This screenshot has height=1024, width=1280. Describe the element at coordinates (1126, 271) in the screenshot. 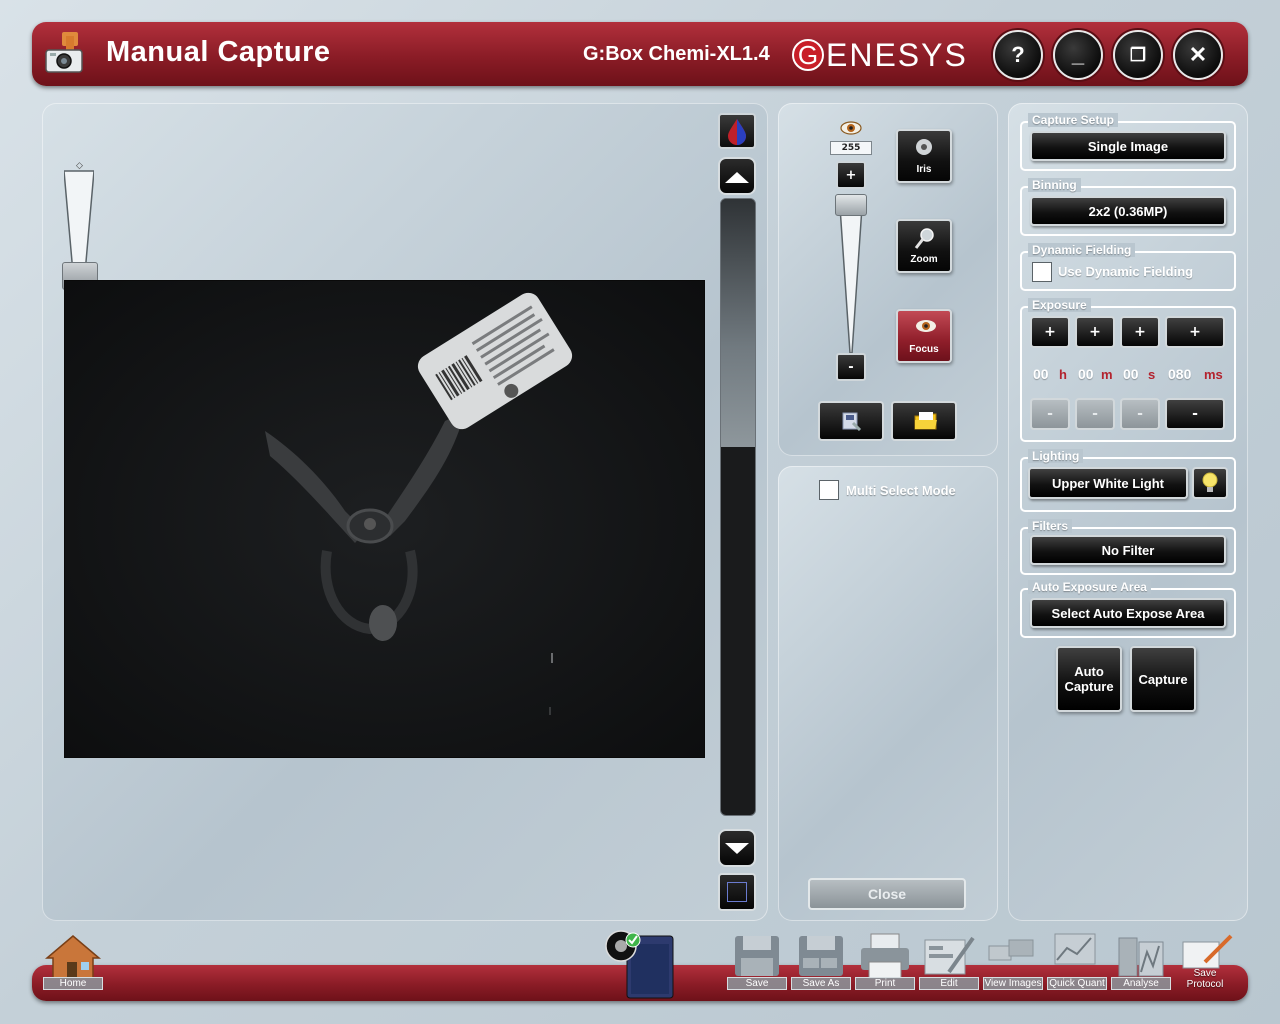

I see `dynamic-fielding-option: Use Dynamic Fielding` at that location.